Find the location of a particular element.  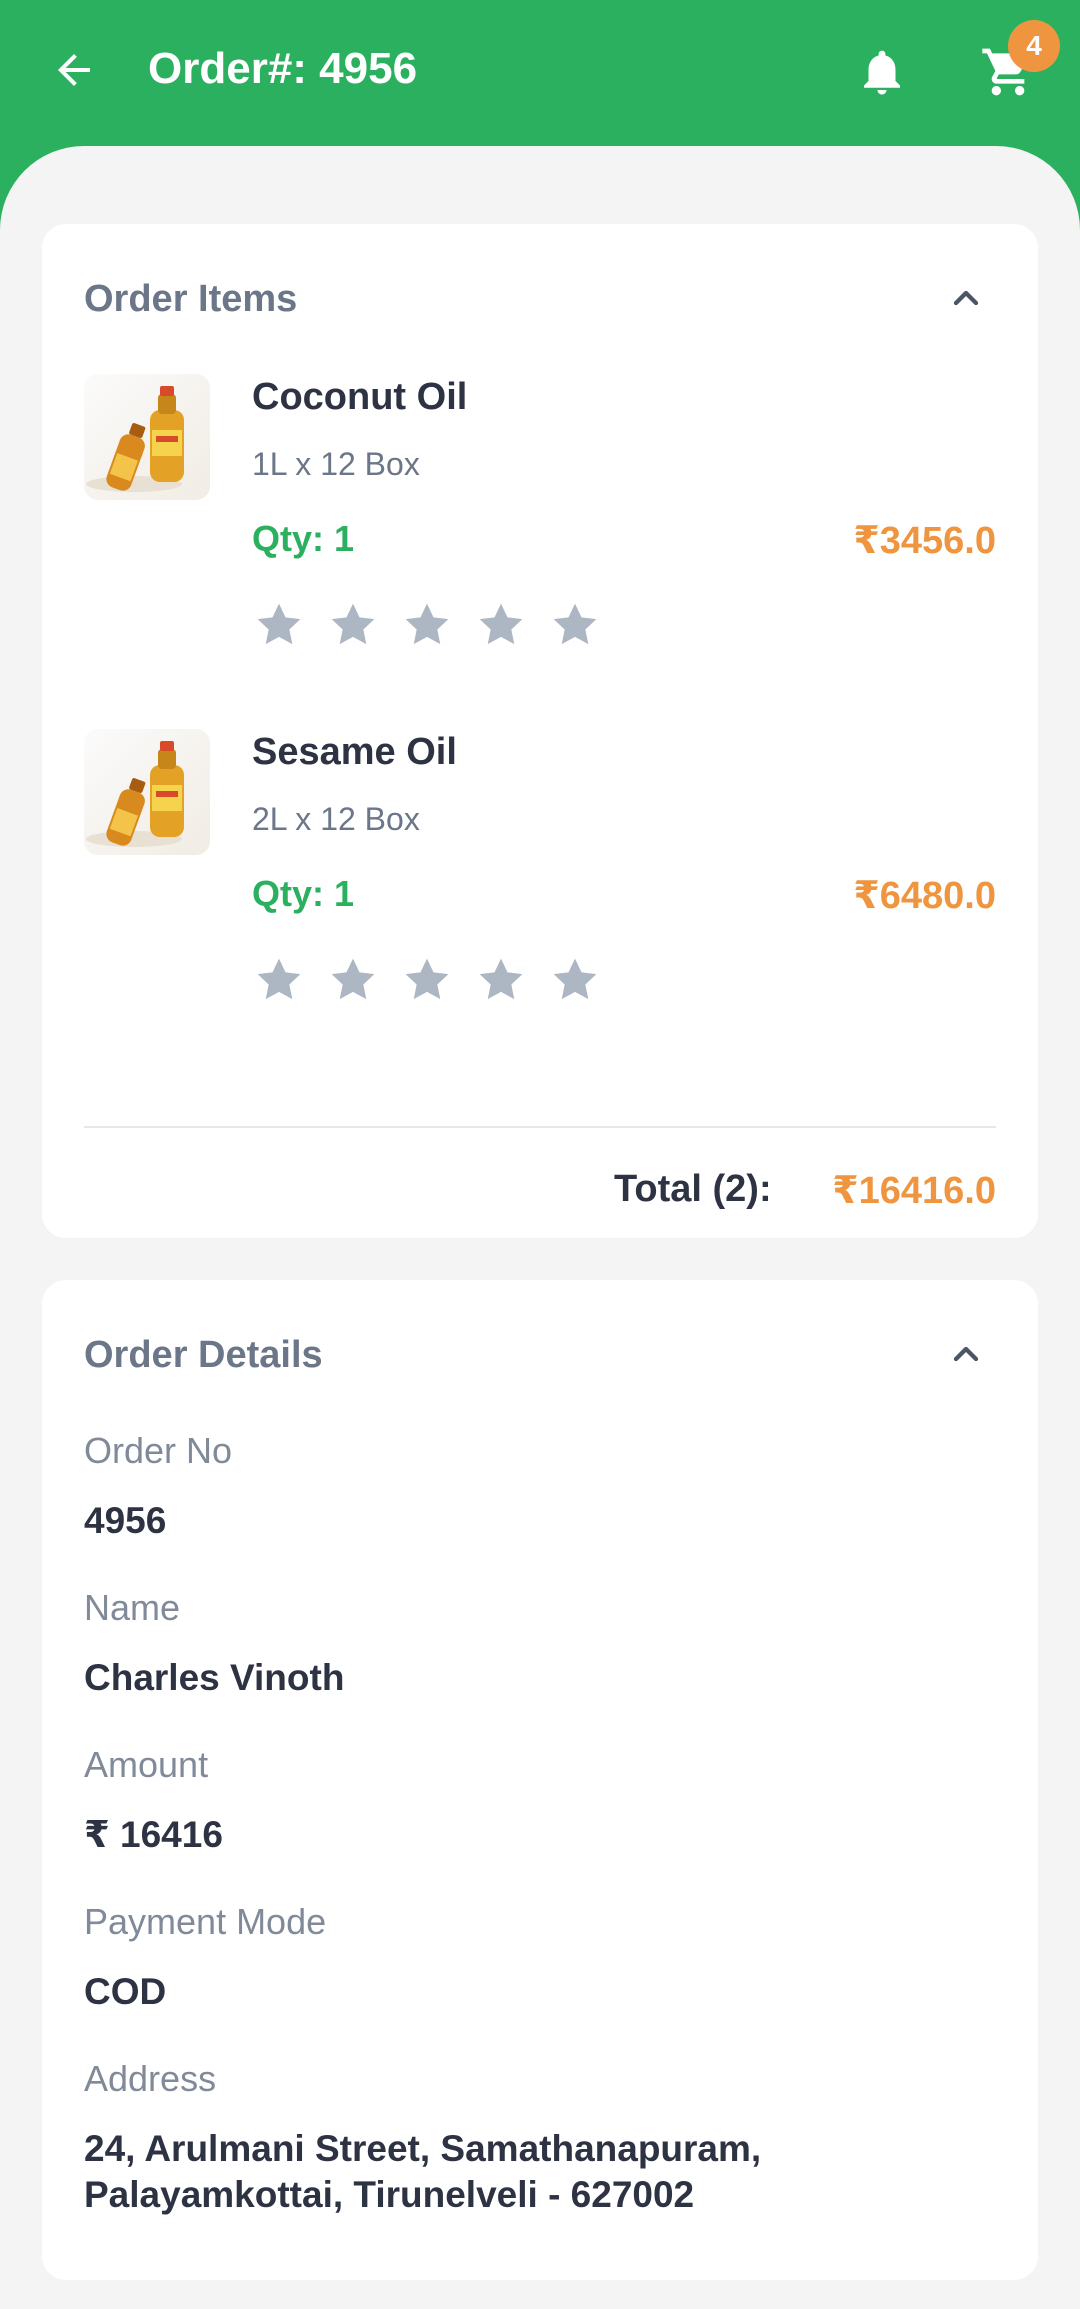

detail-name: Name Charles Vinoth is located at coordinates (540, 1644).